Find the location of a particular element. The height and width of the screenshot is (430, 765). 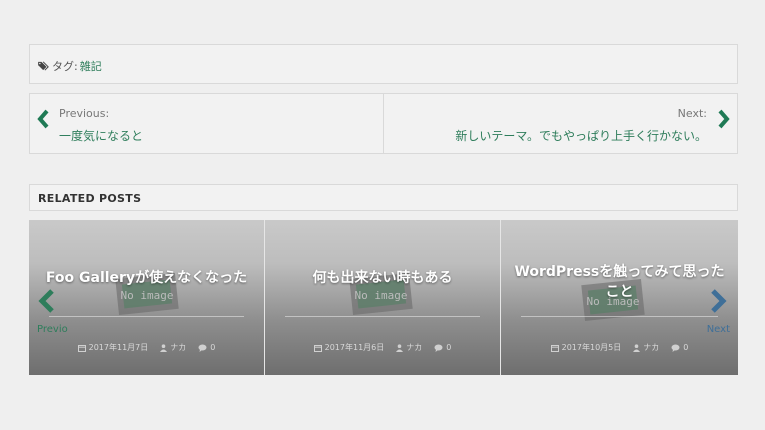

previous-post-link: 一度気になると is located at coordinates (101, 135).